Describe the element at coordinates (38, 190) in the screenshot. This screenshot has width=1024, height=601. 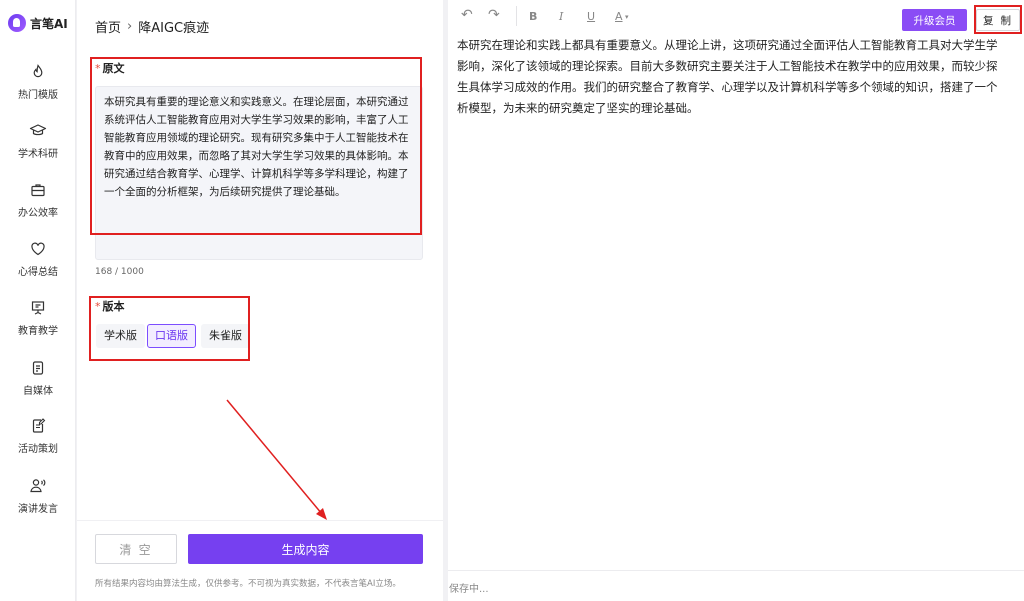
I see `briefcase-icon` at that location.